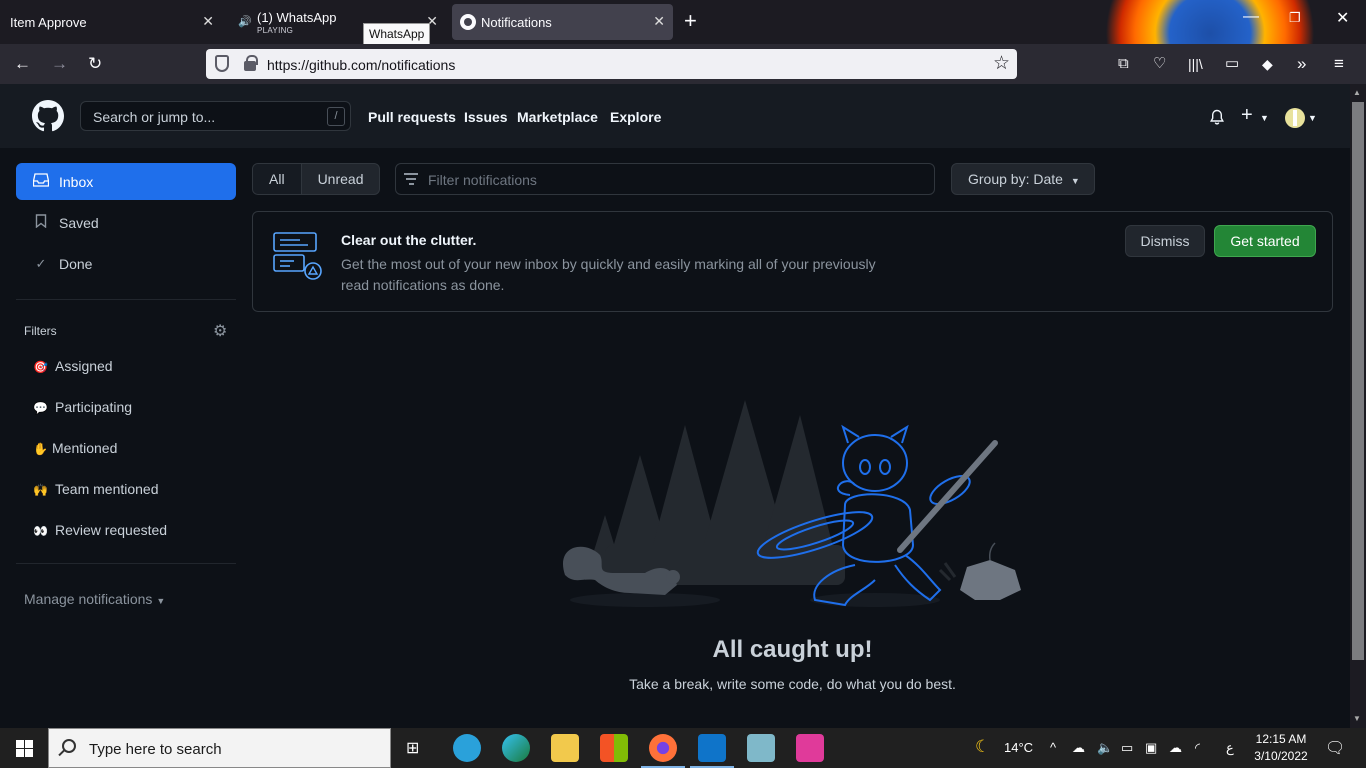 The height and width of the screenshot is (768, 1366). I want to click on nav-explore: Explore, so click(635, 117).